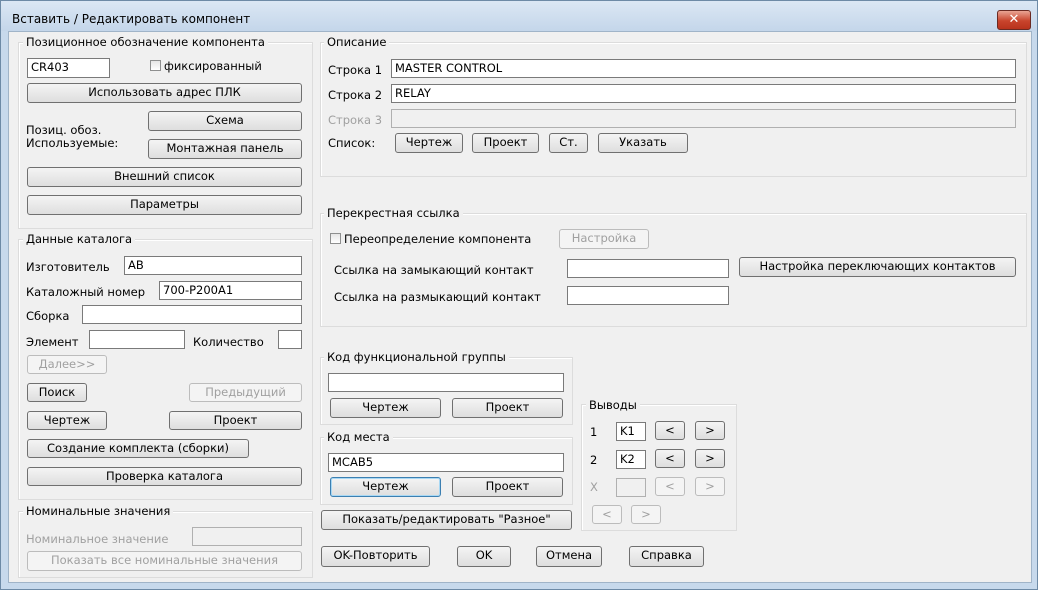 The height and width of the screenshot is (590, 1038). Describe the element at coordinates (505, 143) in the screenshot. I see `description-project-button: Проект` at that location.